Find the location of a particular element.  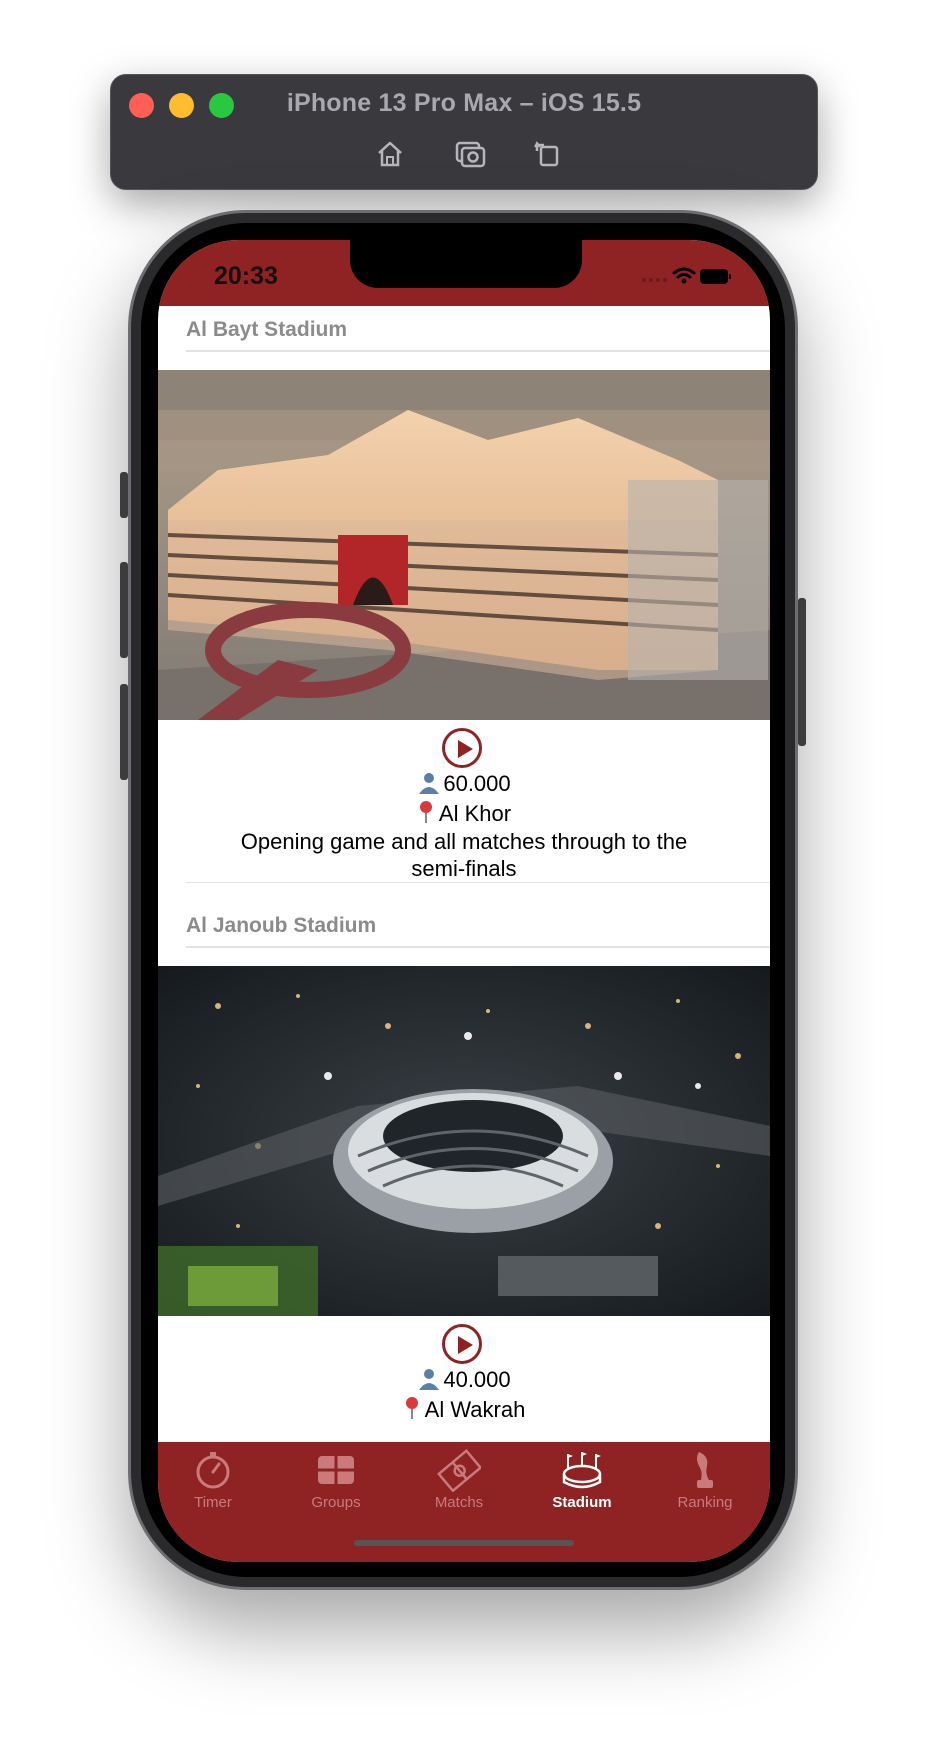

tab-bar: Timer Groups Matchs Stadium Ranking is located at coordinates (464, 1502).